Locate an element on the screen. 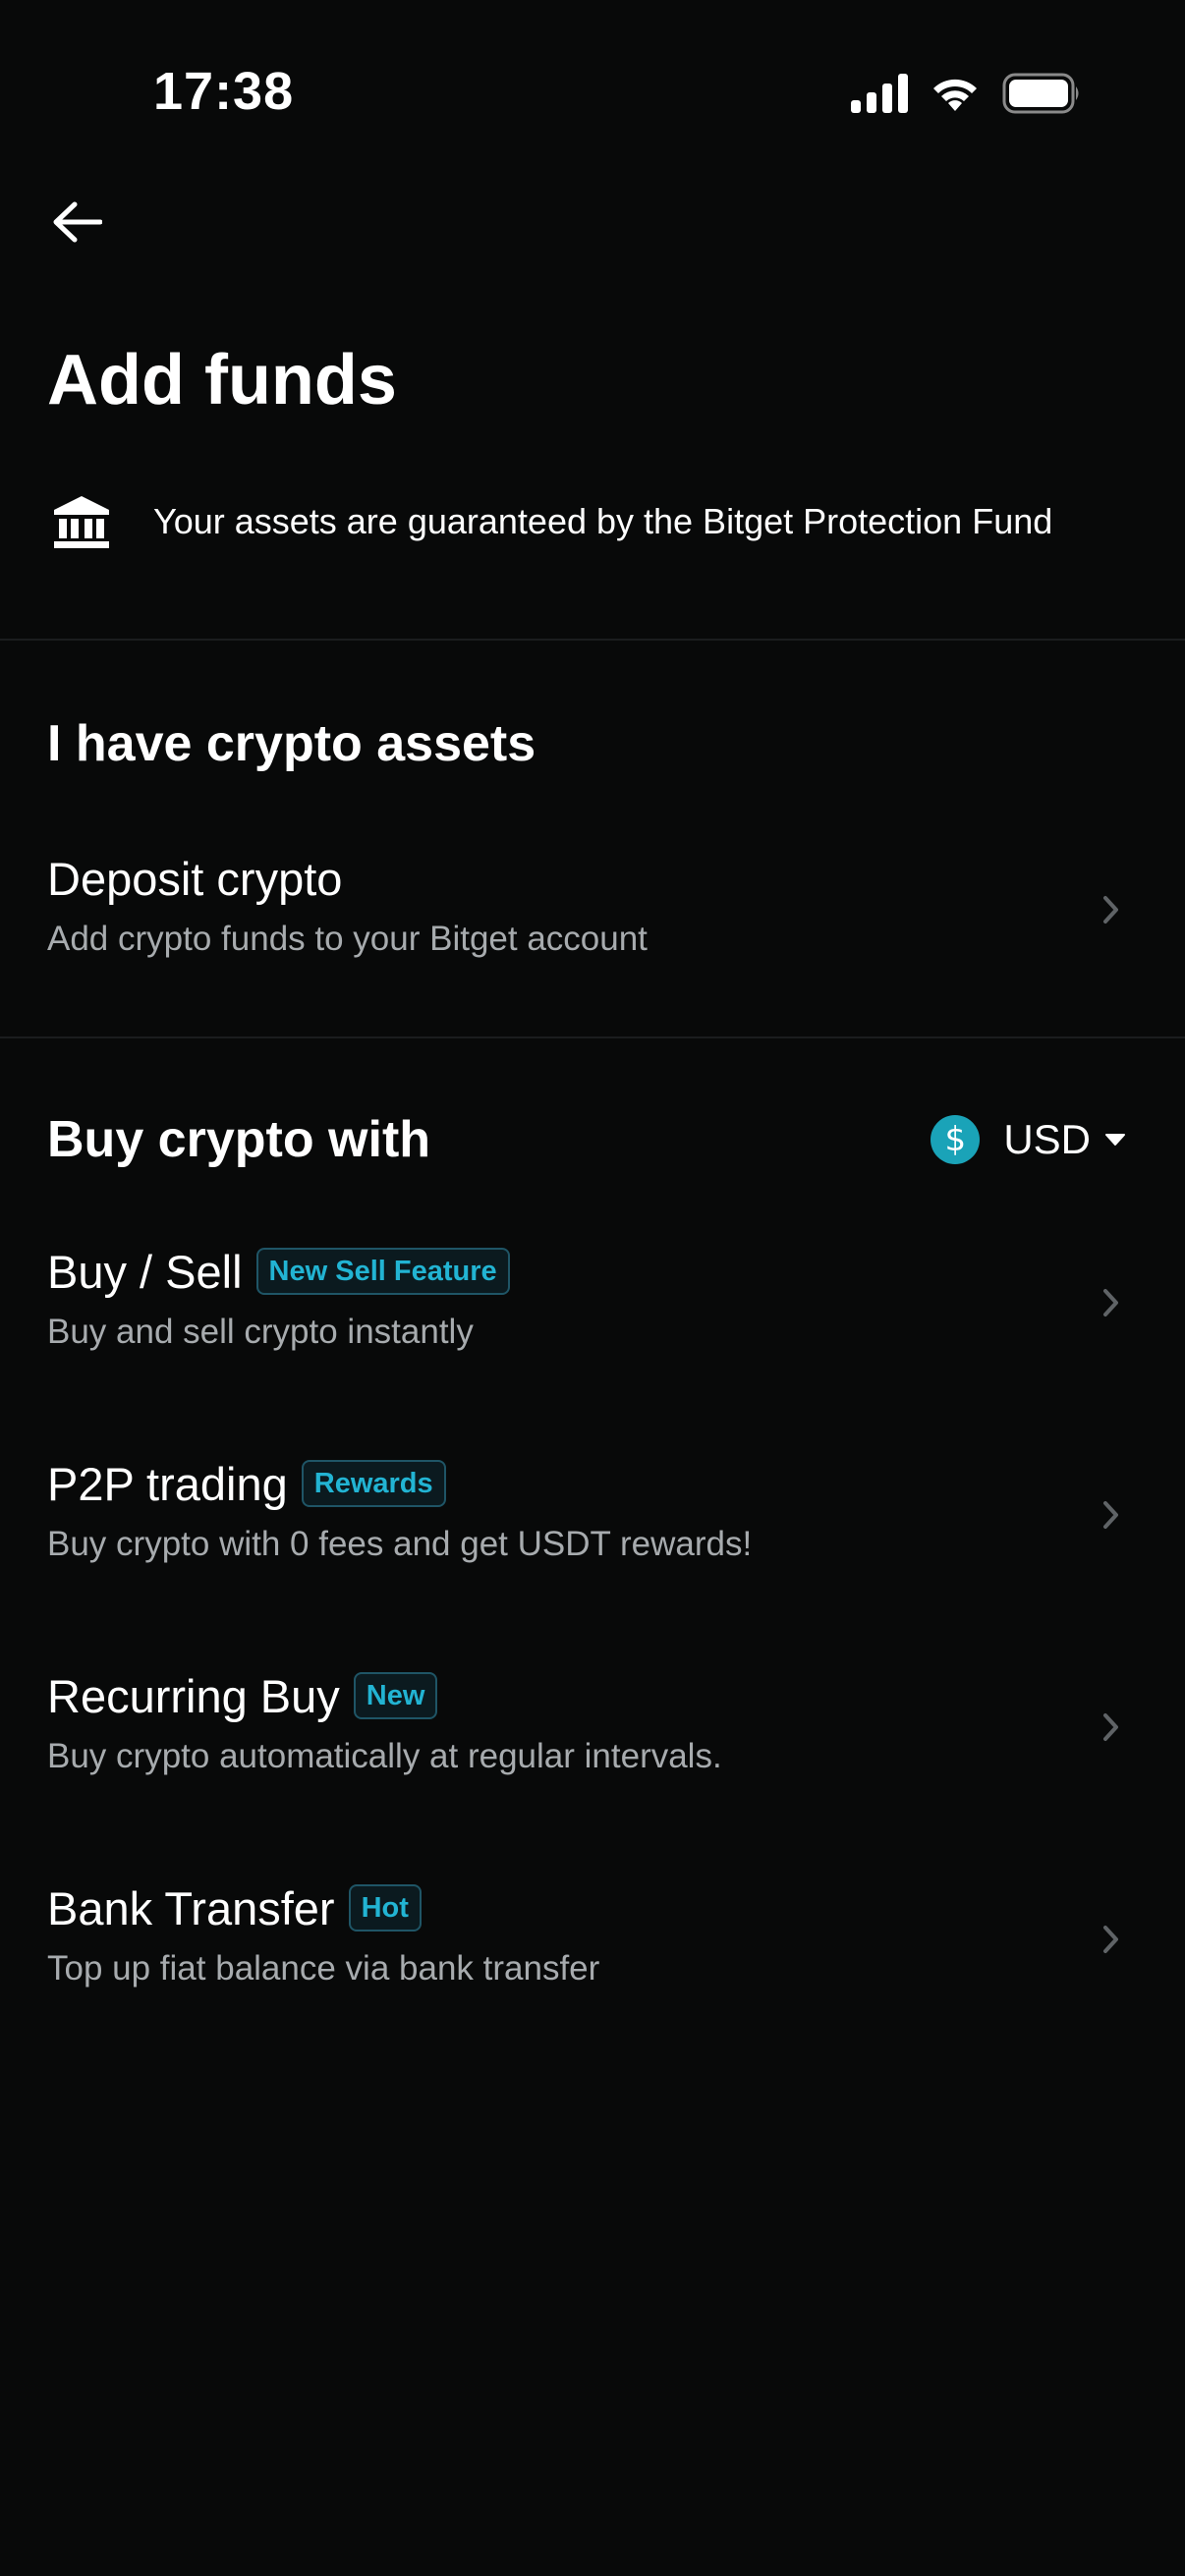 This screenshot has height=2576, width=1185. status-bar: 17:38 is located at coordinates (592, 88).